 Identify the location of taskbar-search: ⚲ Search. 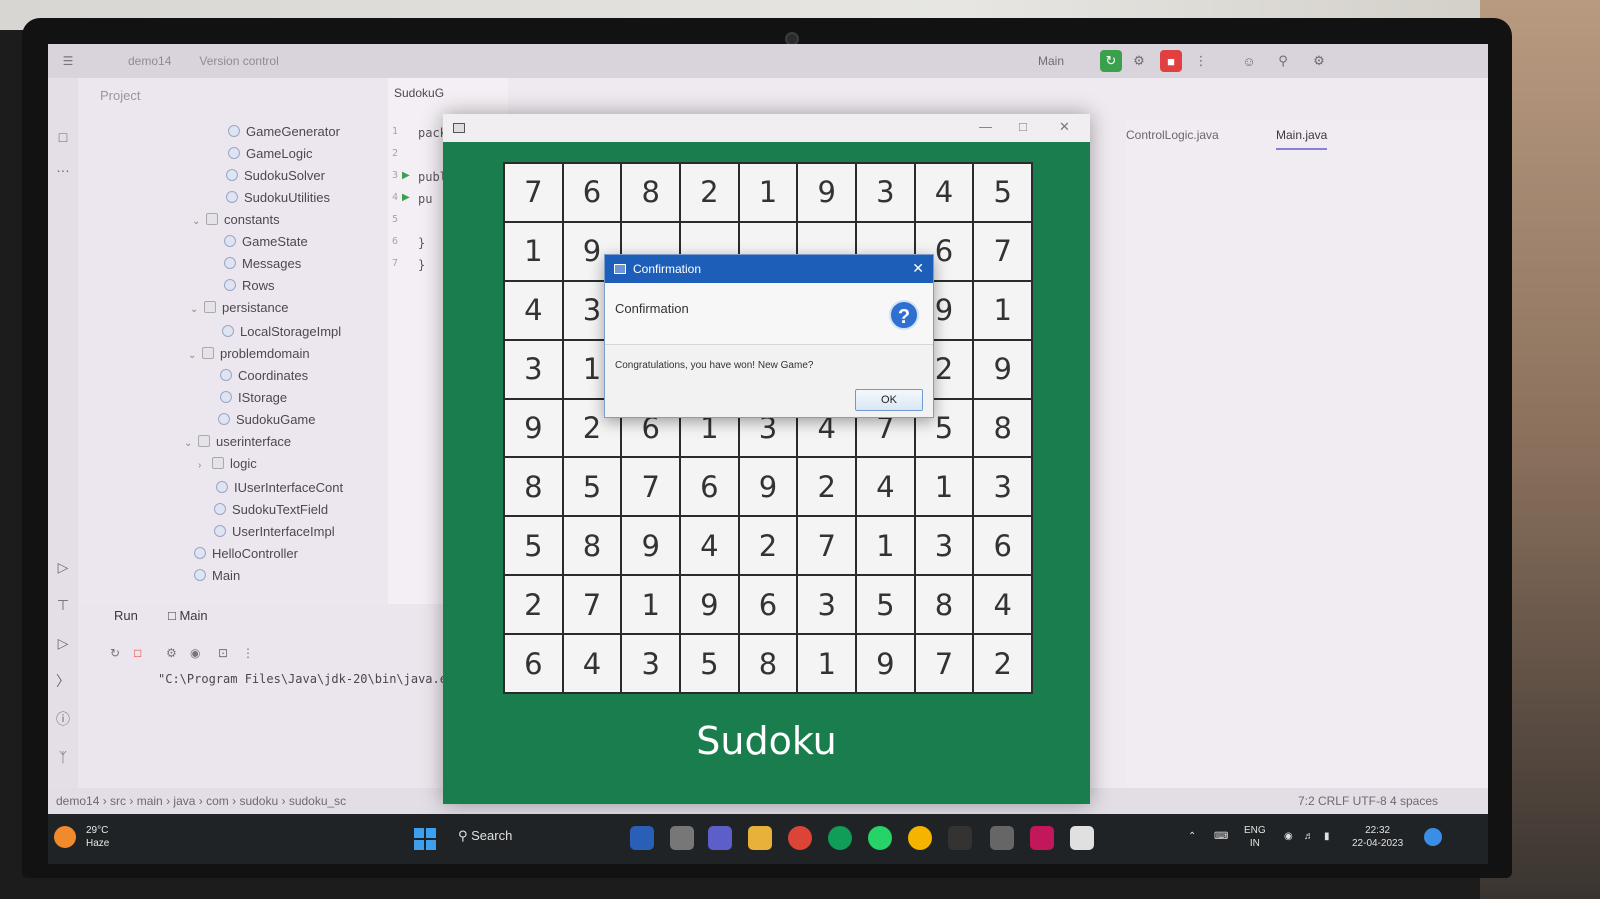
(485, 836).